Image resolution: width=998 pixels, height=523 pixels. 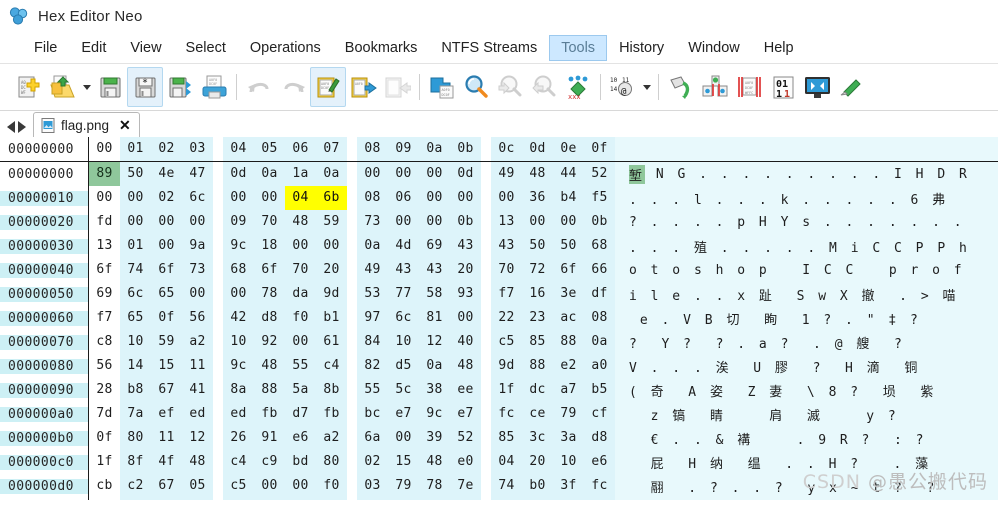 What do you see at coordinates (197, 390) in the screenshot?
I see `hex-byte-cell: 41` at bounding box center [197, 390].